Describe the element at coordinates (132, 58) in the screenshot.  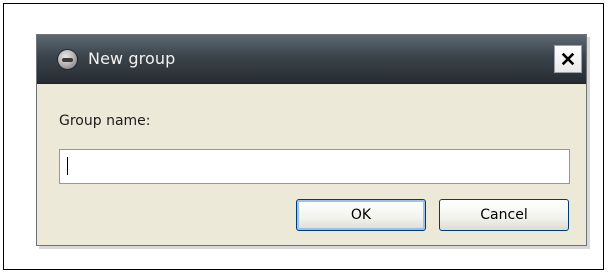
I see `dialog-title: New group` at that location.